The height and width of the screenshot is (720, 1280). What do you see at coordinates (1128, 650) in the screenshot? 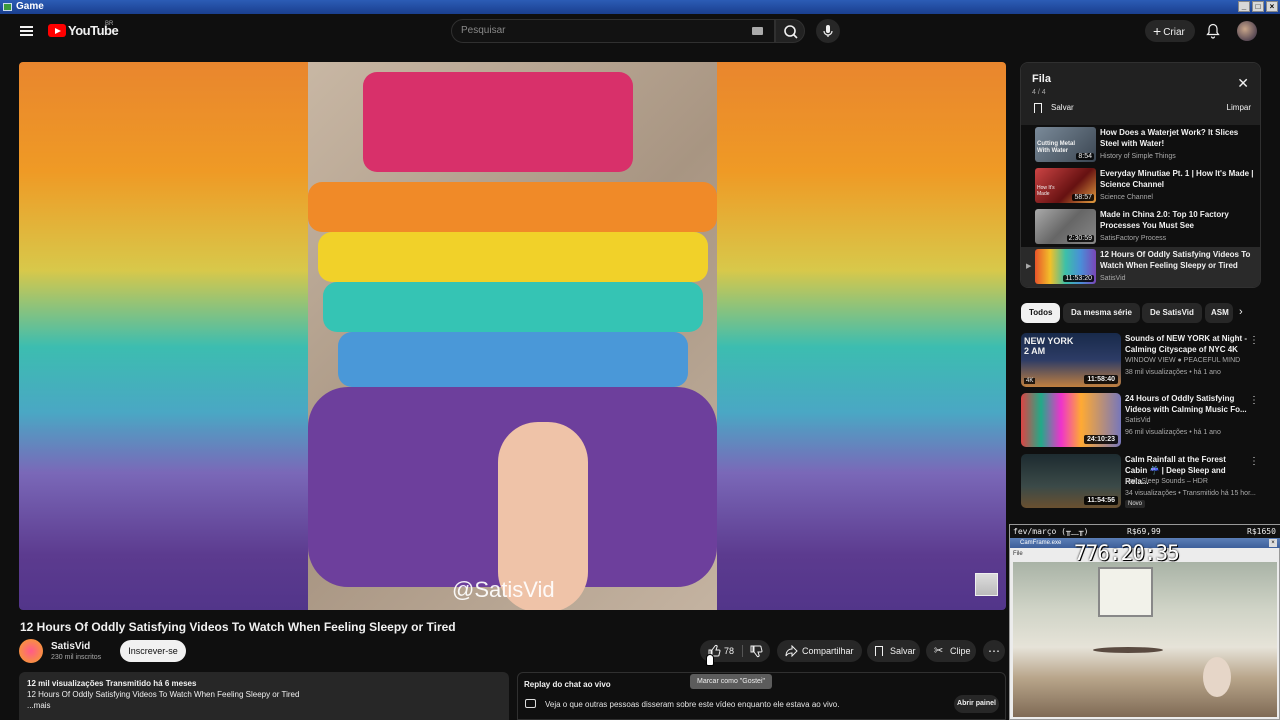
I see `table-in-feed` at bounding box center [1128, 650].